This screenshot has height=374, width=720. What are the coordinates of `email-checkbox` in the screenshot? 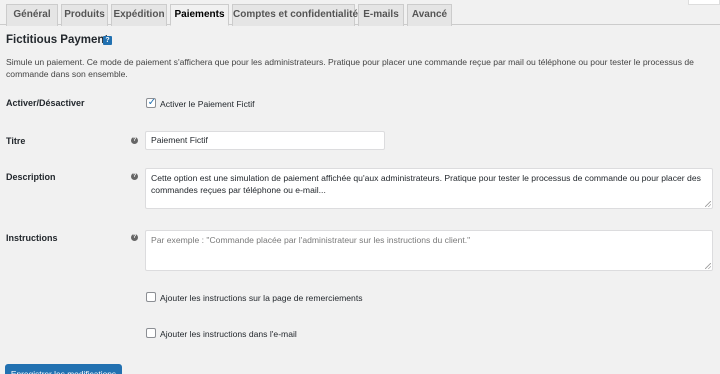 It's located at (151, 333).